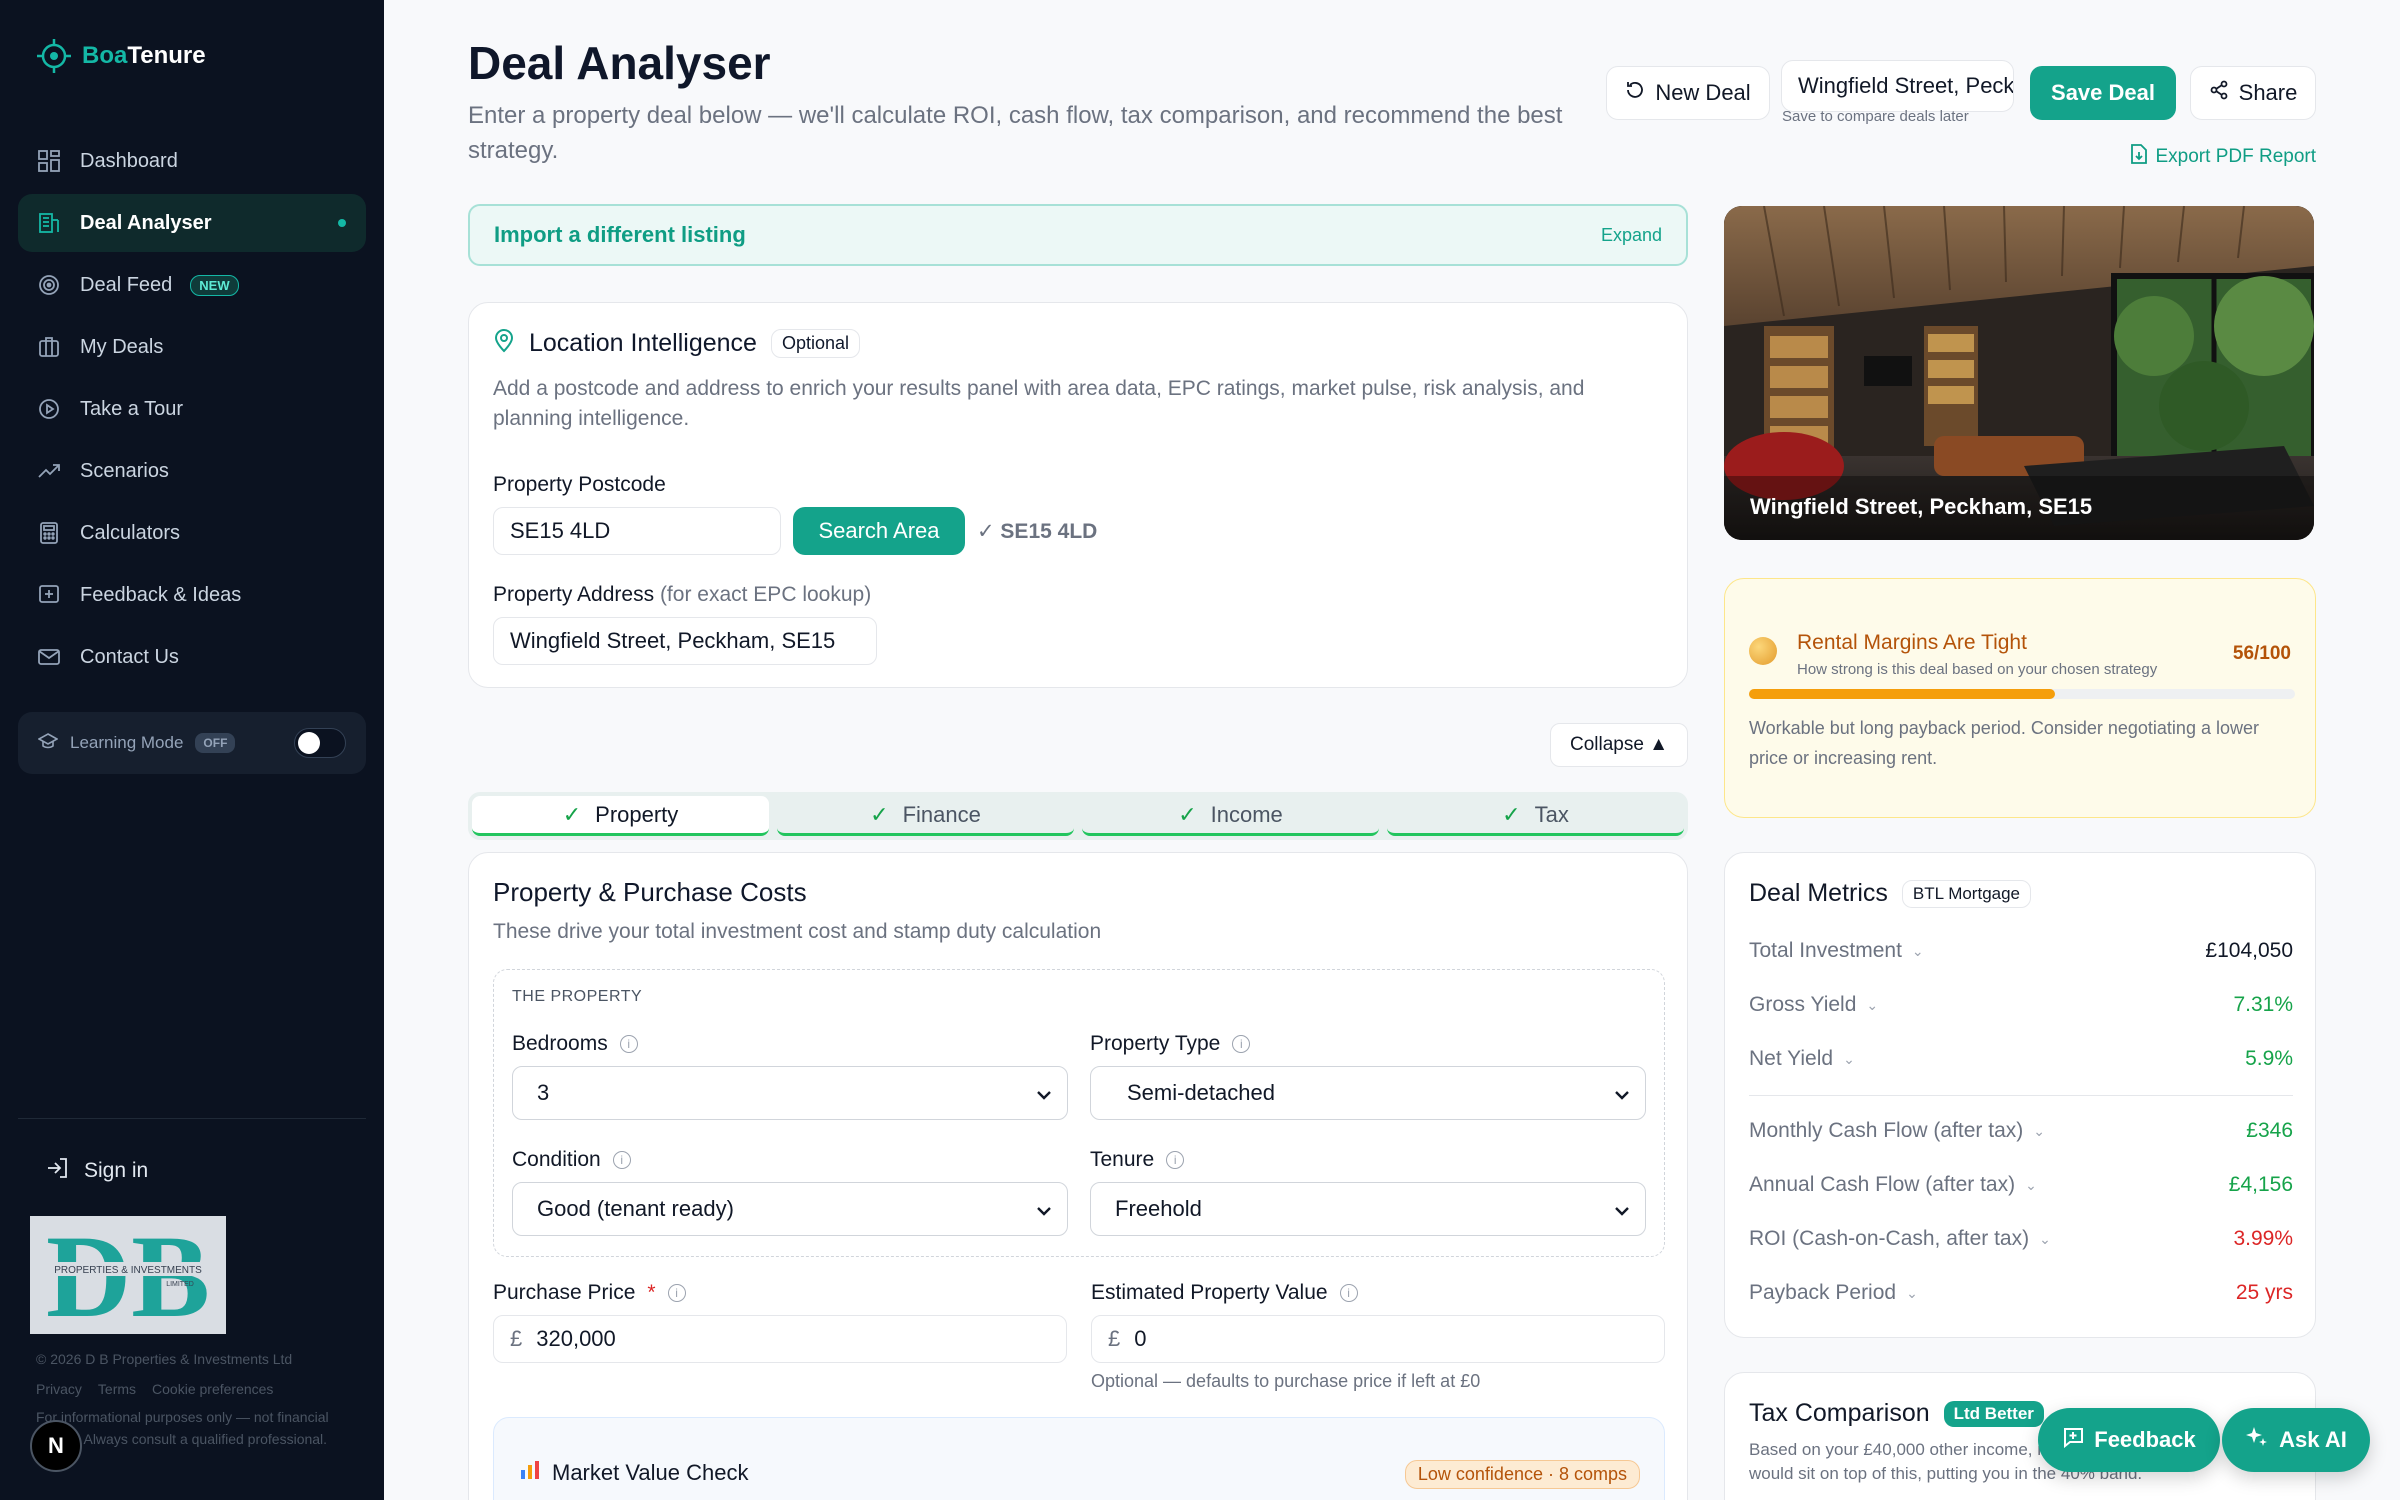  What do you see at coordinates (59, 1389) in the screenshot?
I see `privacy-link: Privacy` at bounding box center [59, 1389].